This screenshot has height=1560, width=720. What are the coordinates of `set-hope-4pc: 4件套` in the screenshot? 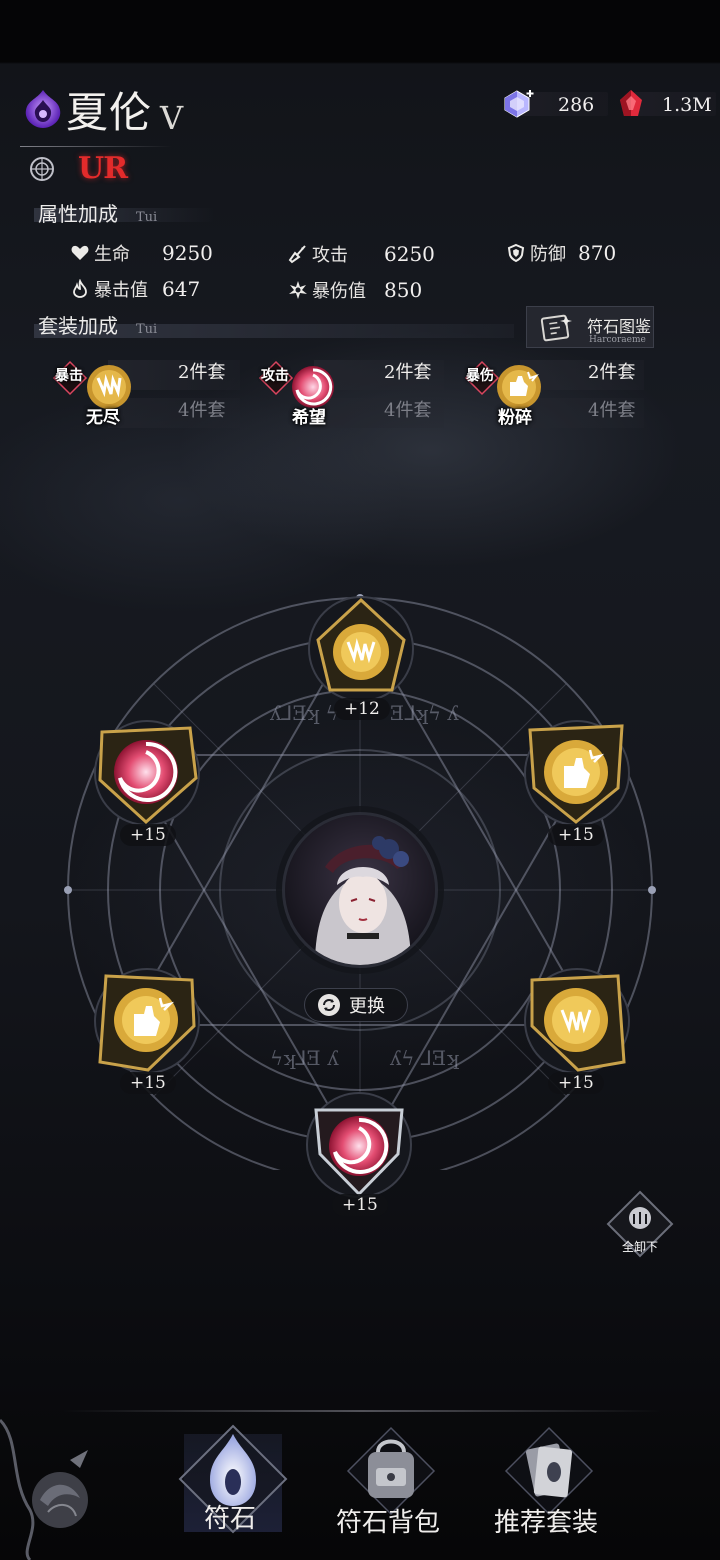 It's located at (408, 410).